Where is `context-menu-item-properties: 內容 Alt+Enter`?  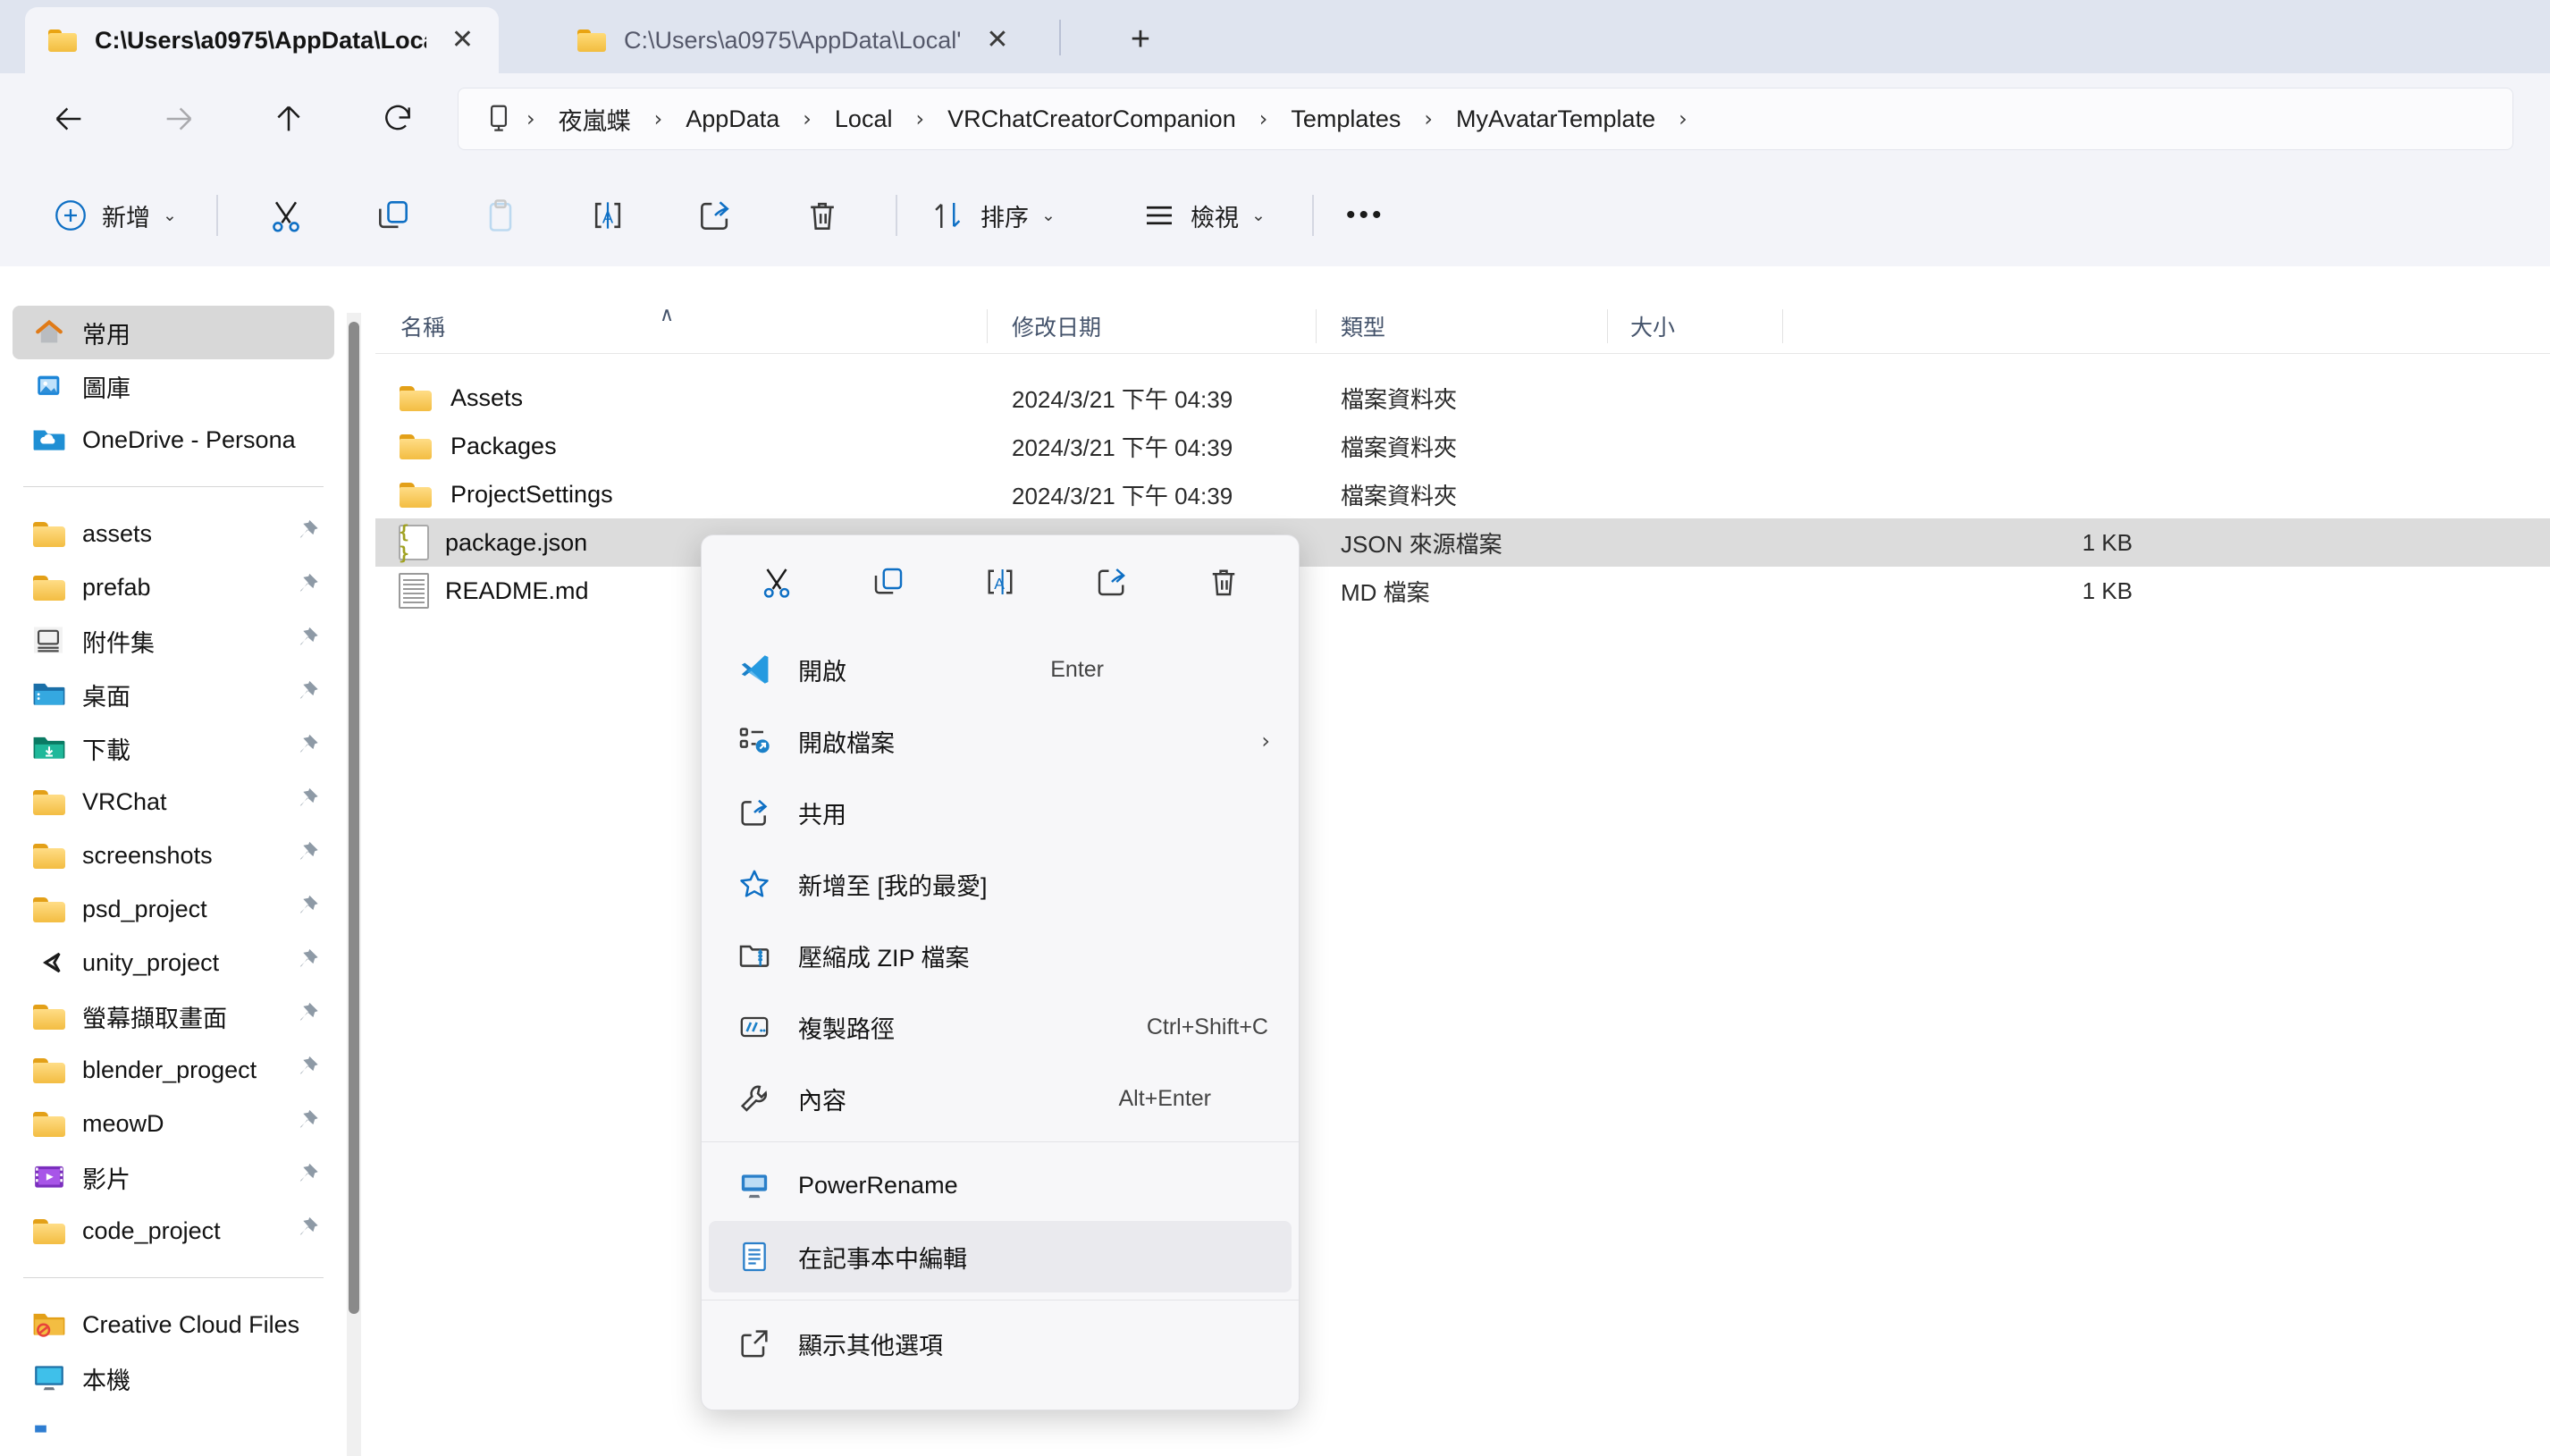
context-menu-item-properties: 內容 Alt+Enter is located at coordinates (1001, 1099).